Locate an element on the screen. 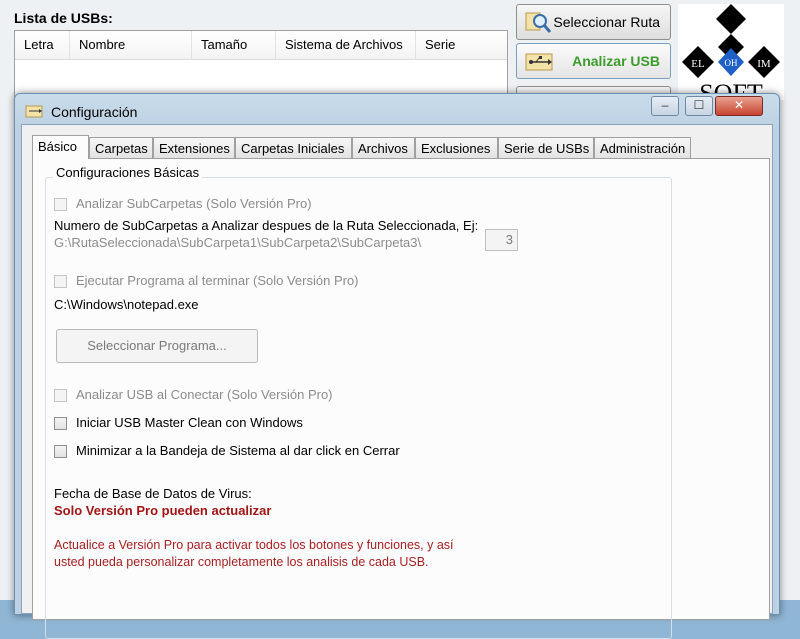  virus-db-value: Solo Versión Pro pueden actualizar is located at coordinates (163, 510).